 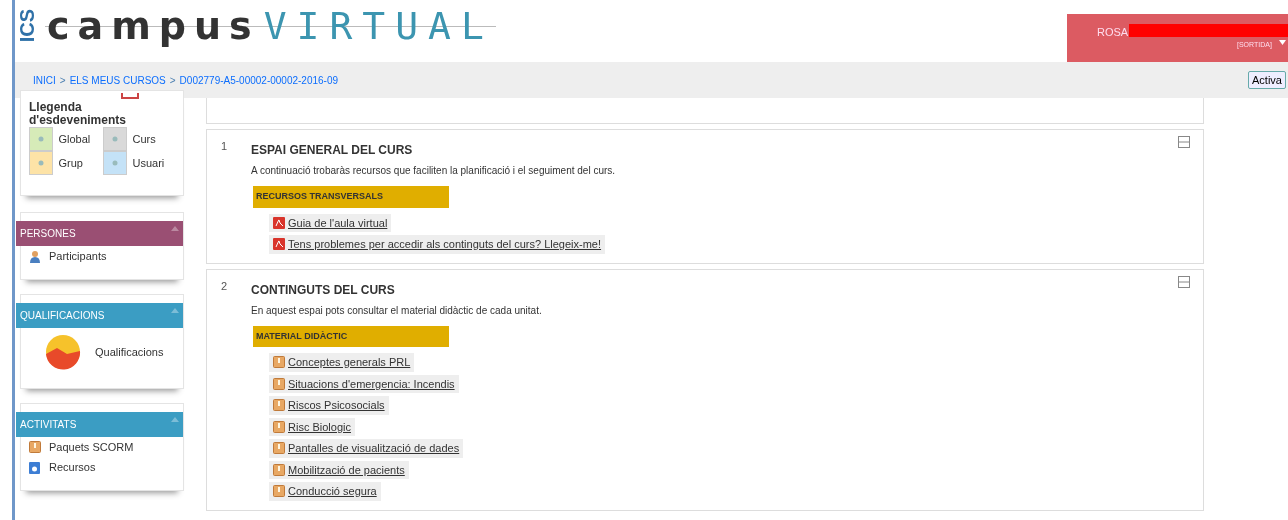 What do you see at coordinates (148, 164) in the screenshot?
I see `legend-label: Usuari` at bounding box center [148, 164].